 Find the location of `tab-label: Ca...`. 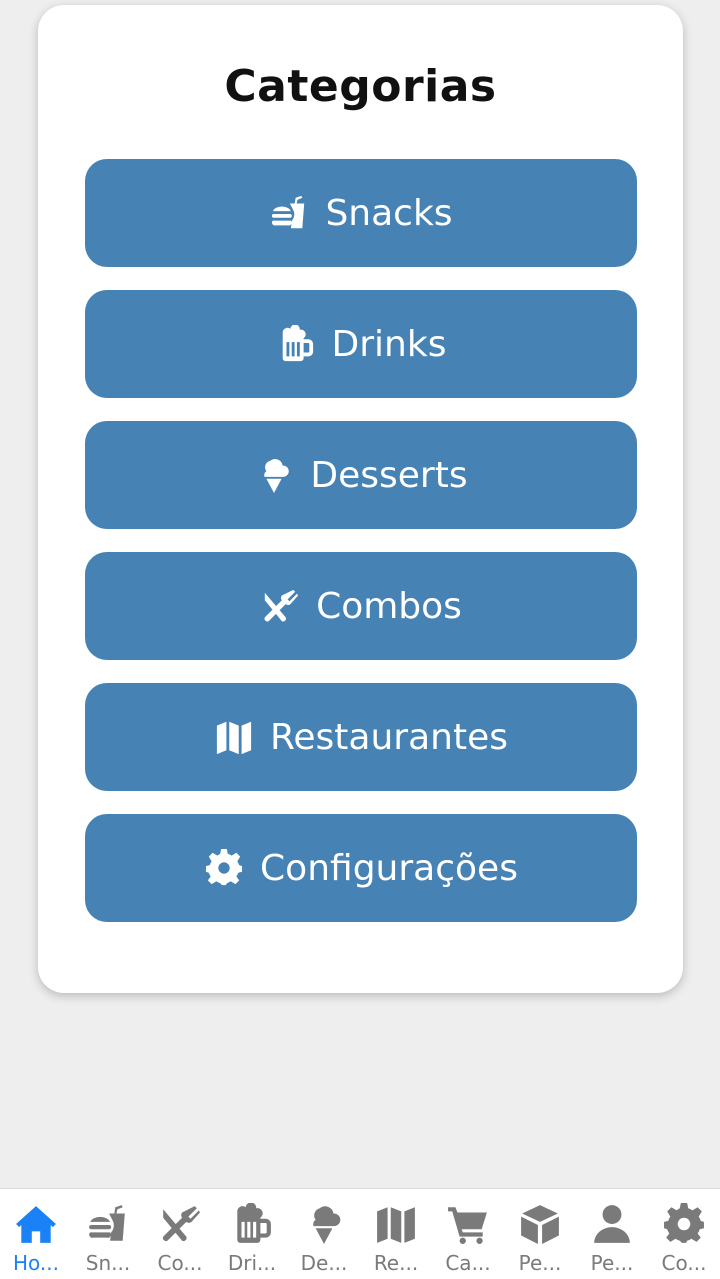

tab-label: Ca... is located at coordinates (468, 1263).